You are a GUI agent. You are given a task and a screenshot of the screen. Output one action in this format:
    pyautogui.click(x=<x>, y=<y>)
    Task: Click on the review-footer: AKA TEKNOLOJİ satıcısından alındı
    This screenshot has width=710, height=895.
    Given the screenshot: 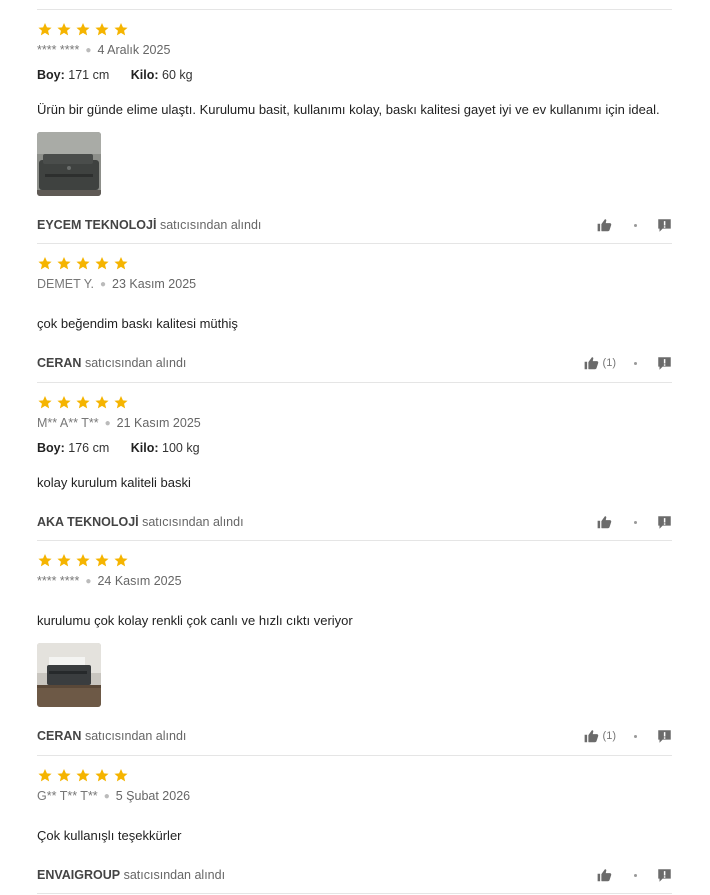 What is the action you would take?
    pyautogui.click(x=354, y=522)
    